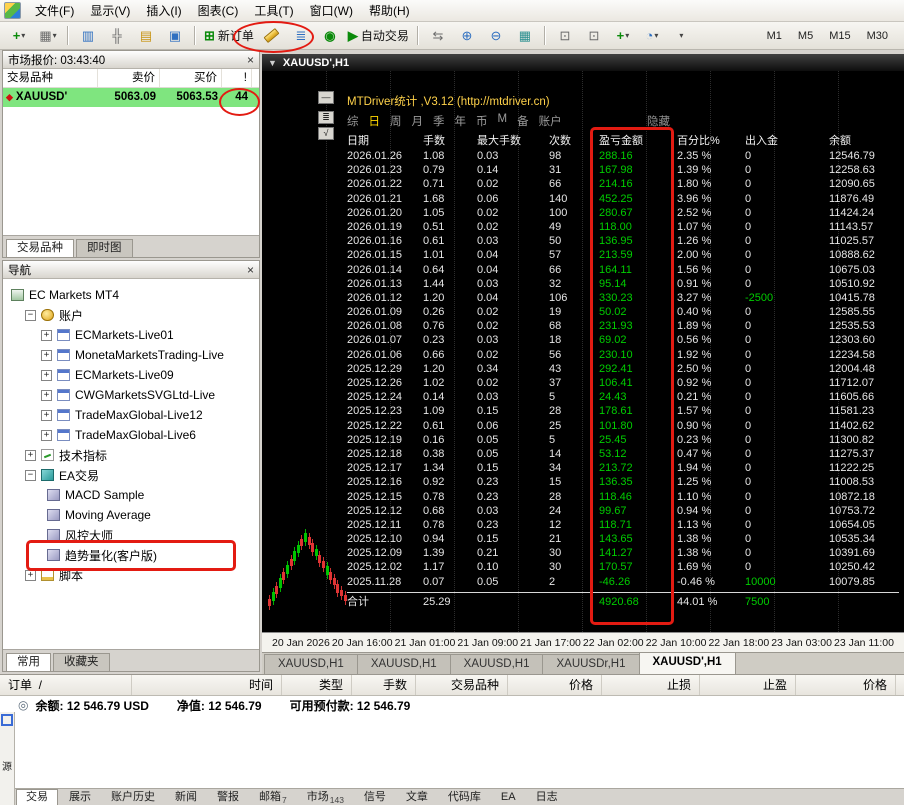  What do you see at coordinates (229, 36) in the screenshot?
I see `new-order-button: ⊞ 新订单` at bounding box center [229, 36].